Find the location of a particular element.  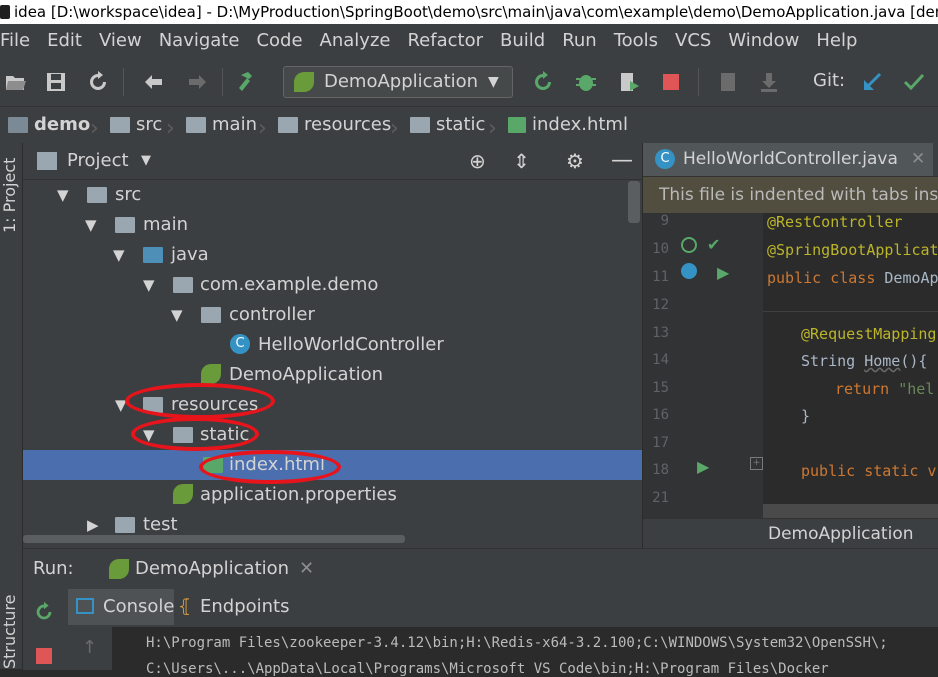

menu-navigate: Navigate is located at coordinates (199, 41).